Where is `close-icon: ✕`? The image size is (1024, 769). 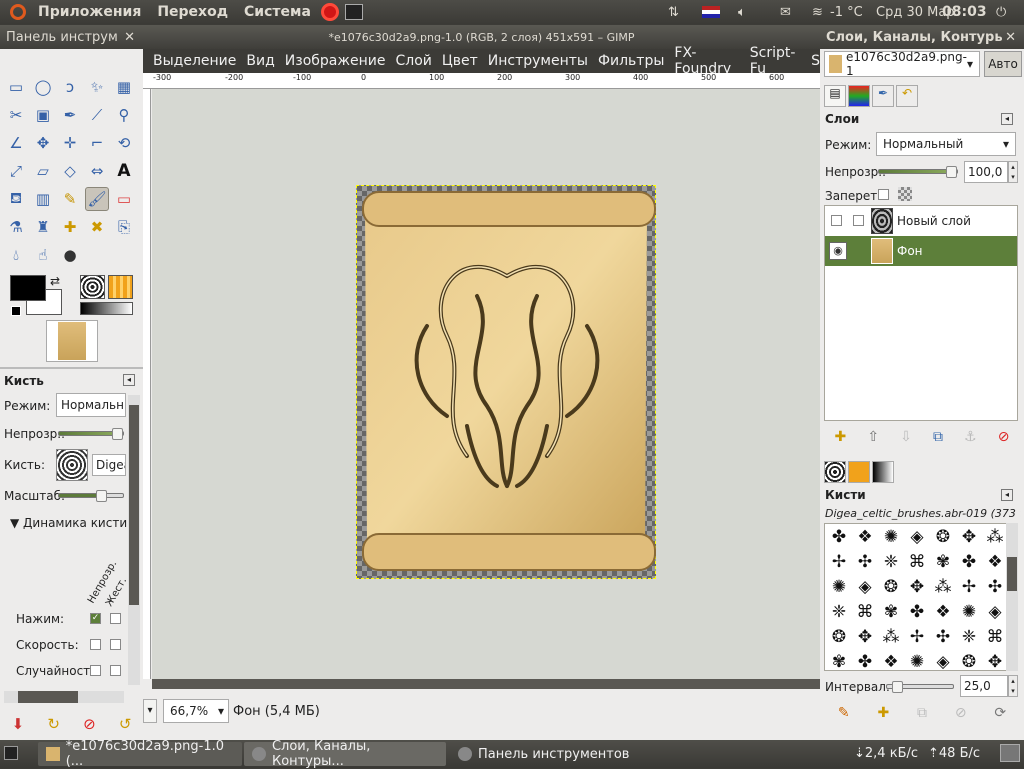
close-icon: ✕ is located at coordinates (129, 37).